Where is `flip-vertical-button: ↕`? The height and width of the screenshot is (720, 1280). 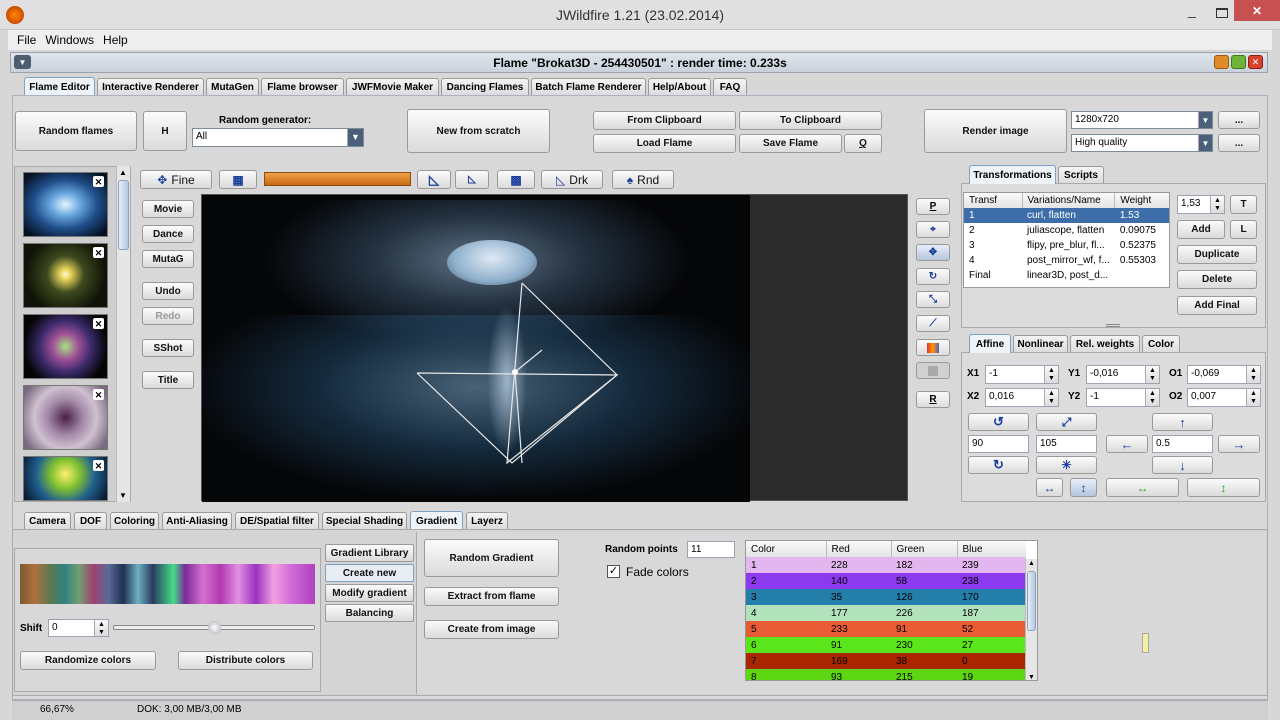 flip-vertical-button: ↕ is located at coordinates (1083, 487).